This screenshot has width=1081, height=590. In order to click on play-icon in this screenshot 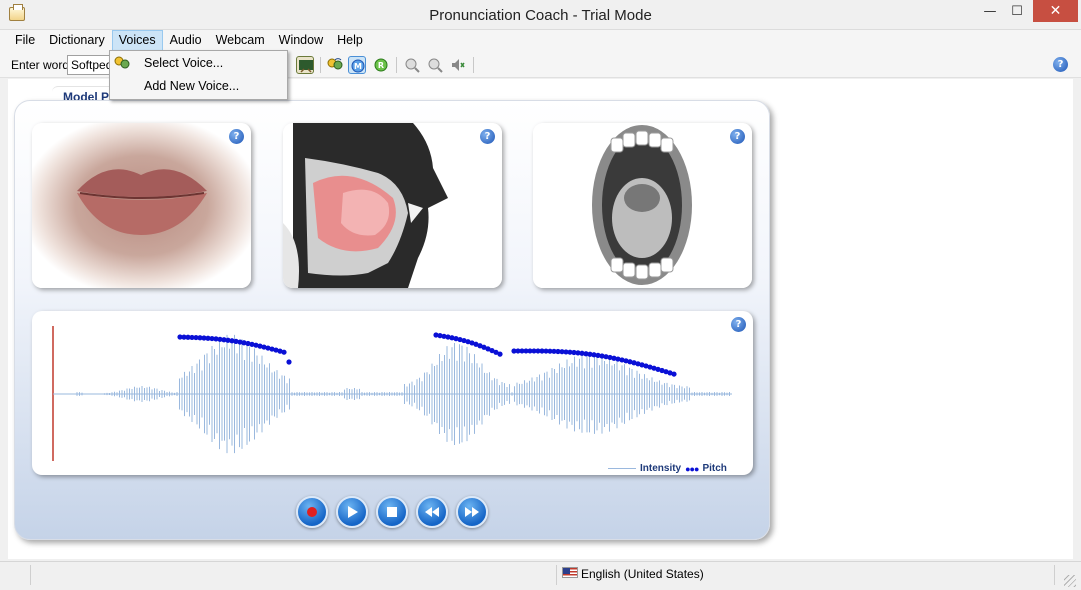, I will do `click(353, 512)`.